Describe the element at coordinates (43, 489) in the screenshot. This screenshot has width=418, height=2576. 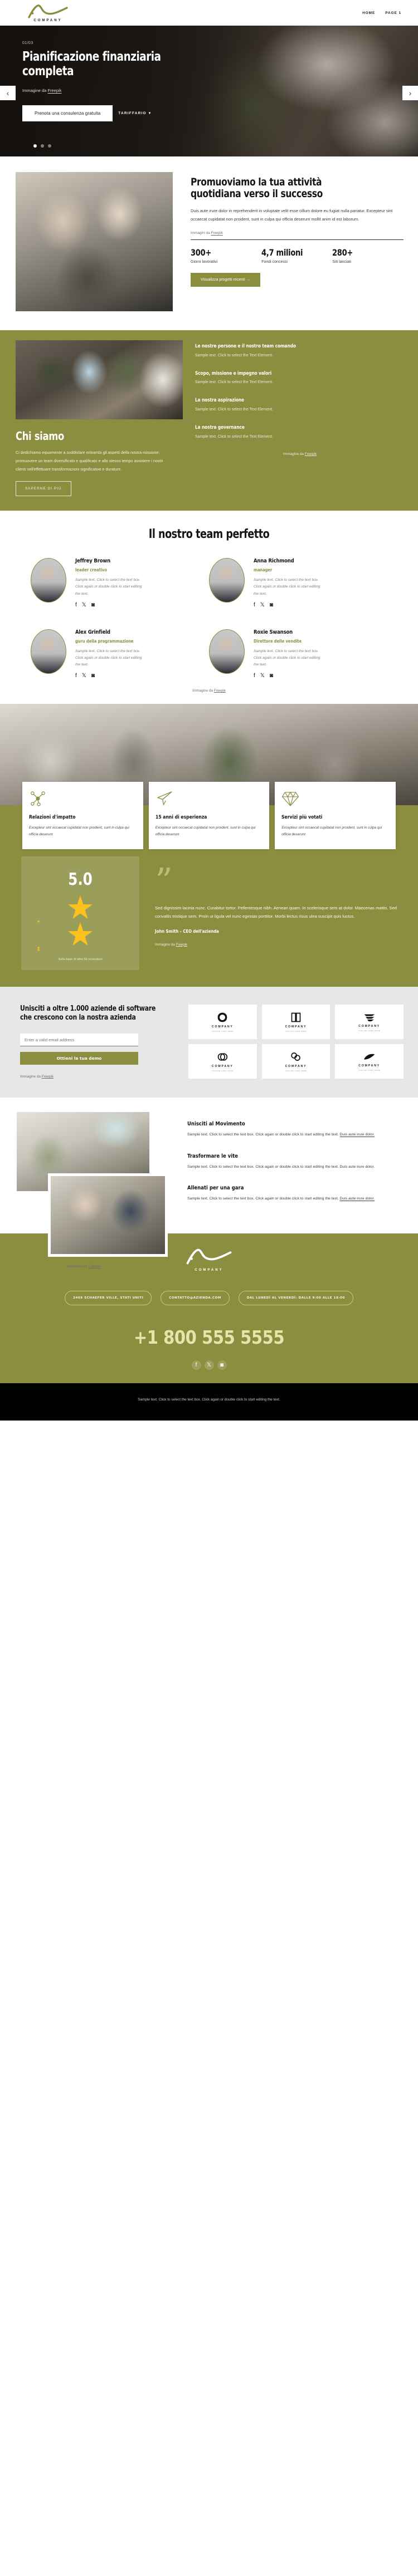
I see `learn-more-button: SAPERNE DI PIÙ` at that location.